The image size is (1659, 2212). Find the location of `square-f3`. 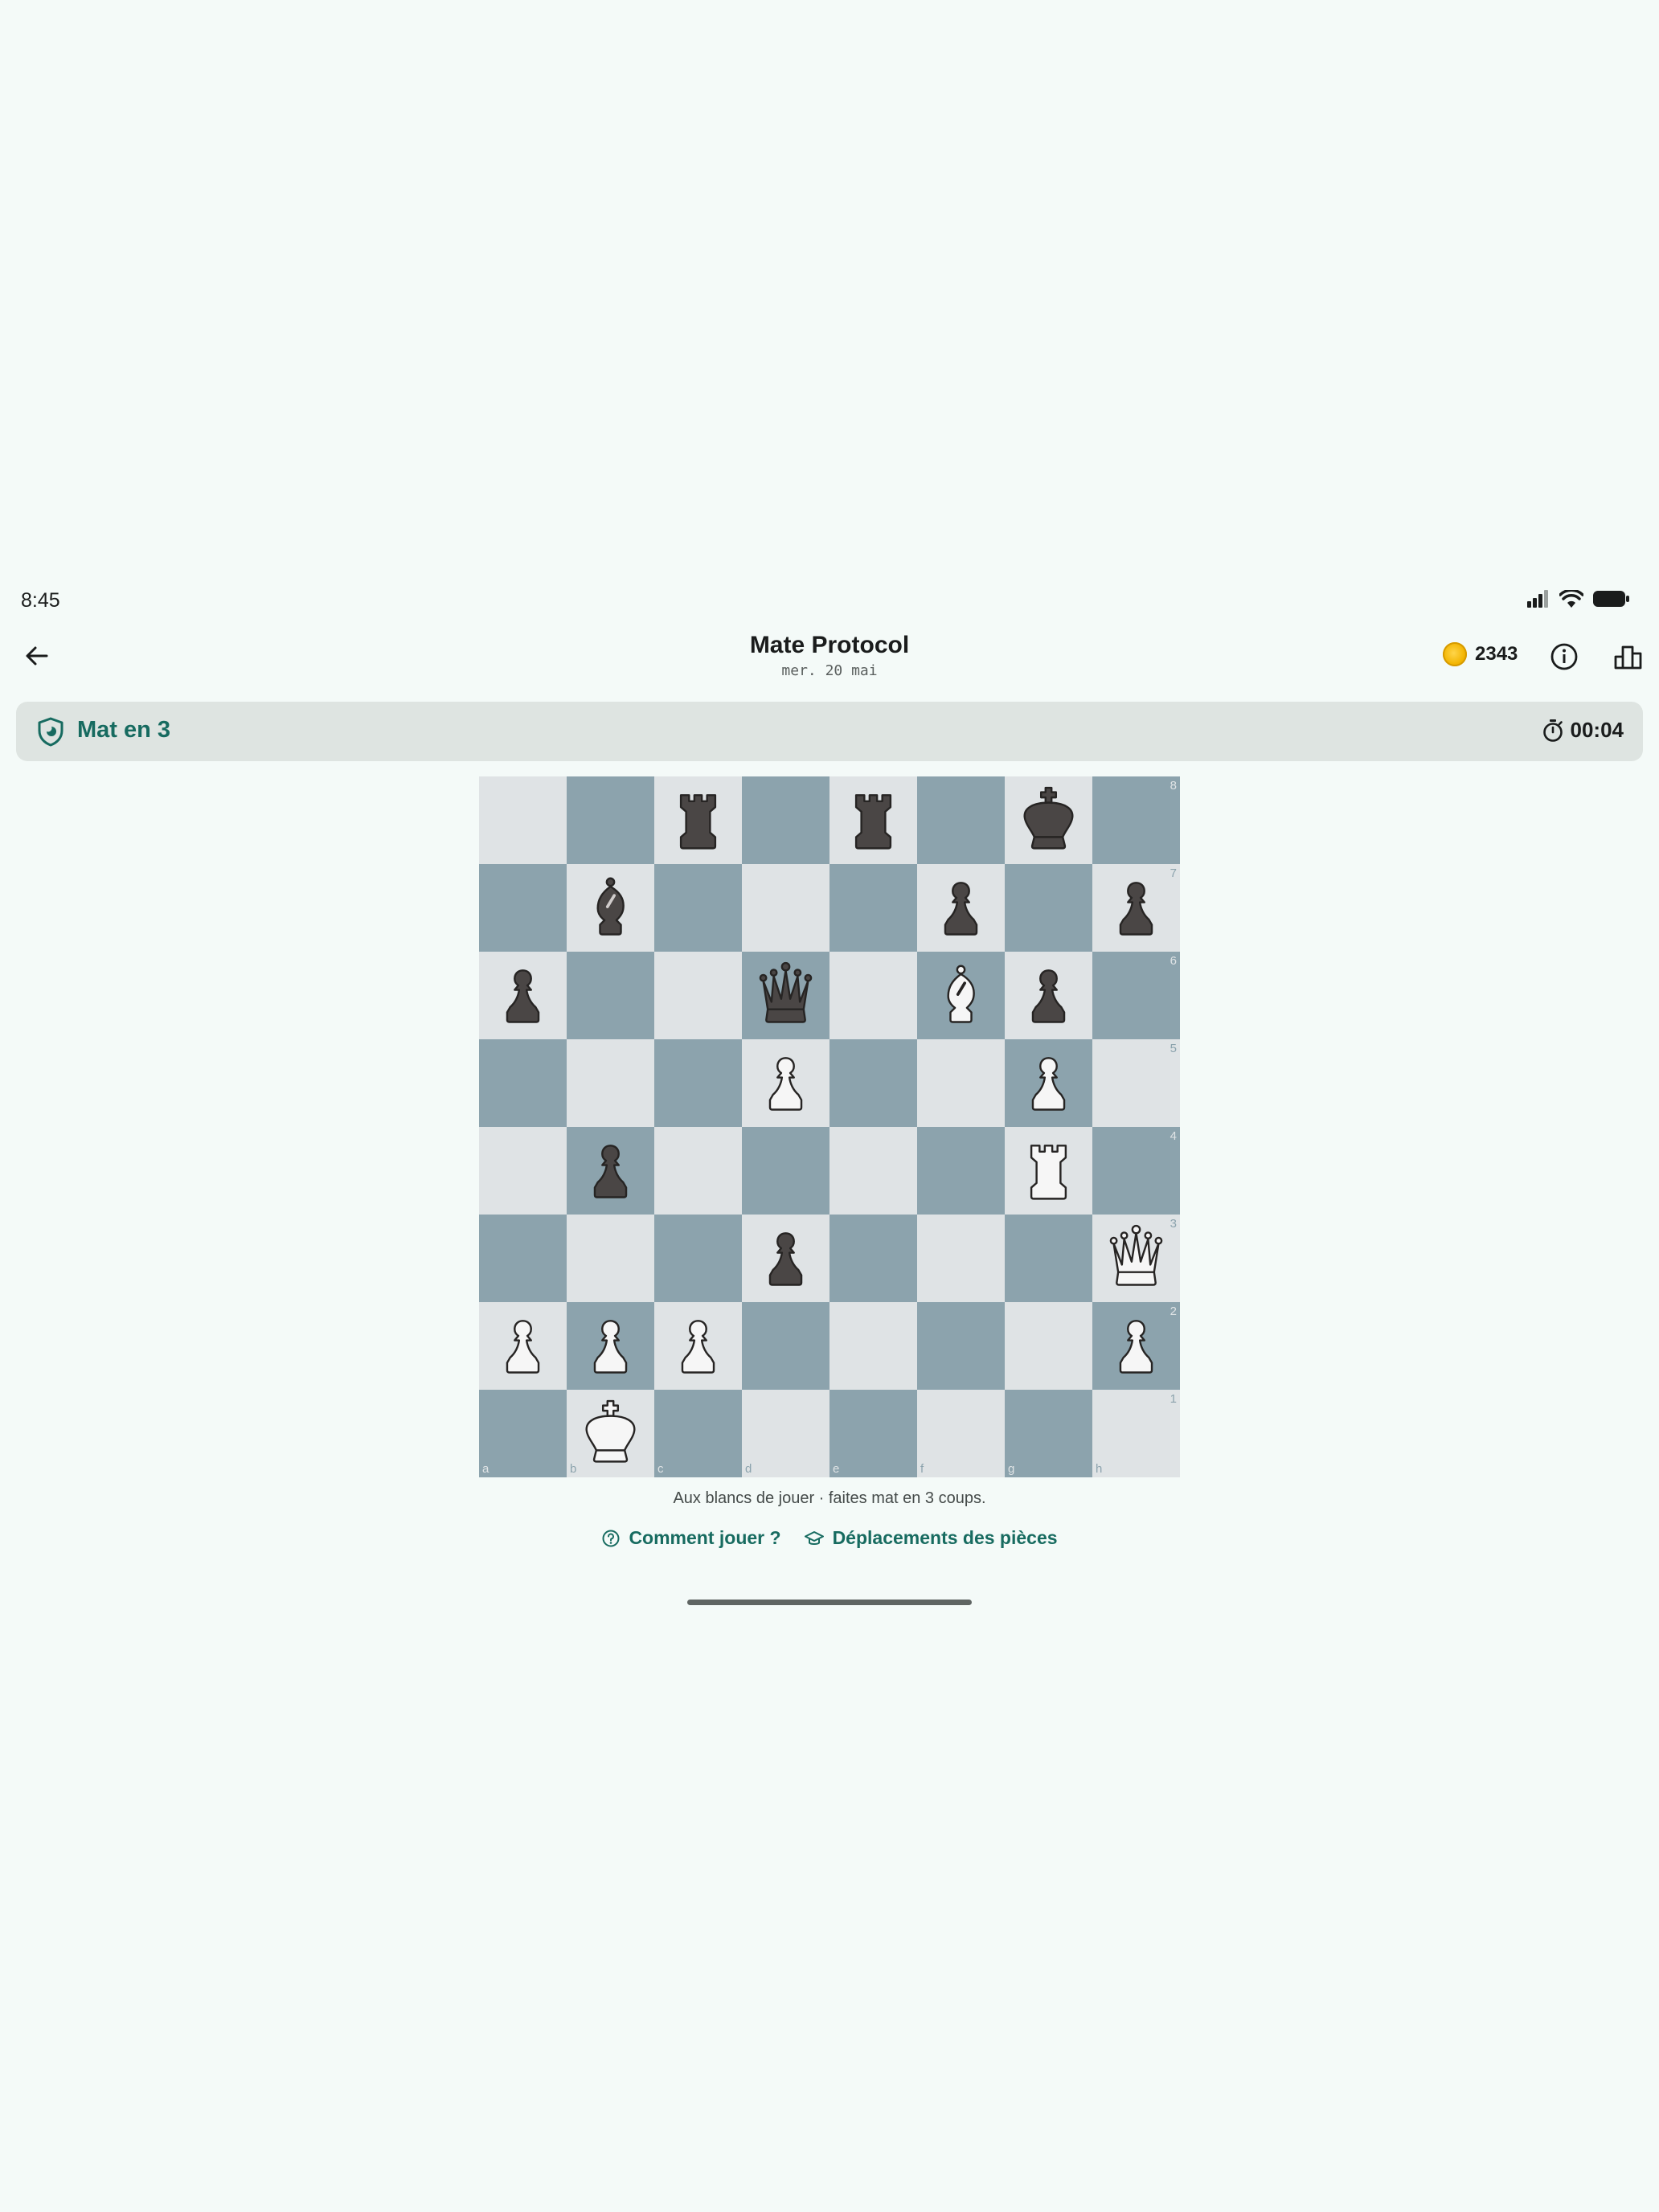

square-f3 is located at coordinates (961, 1258).